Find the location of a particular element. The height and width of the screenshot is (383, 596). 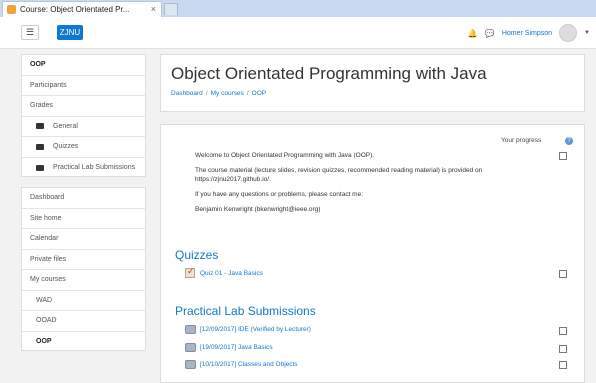

message-icon: 💬 is located at coordinates (490, 33).